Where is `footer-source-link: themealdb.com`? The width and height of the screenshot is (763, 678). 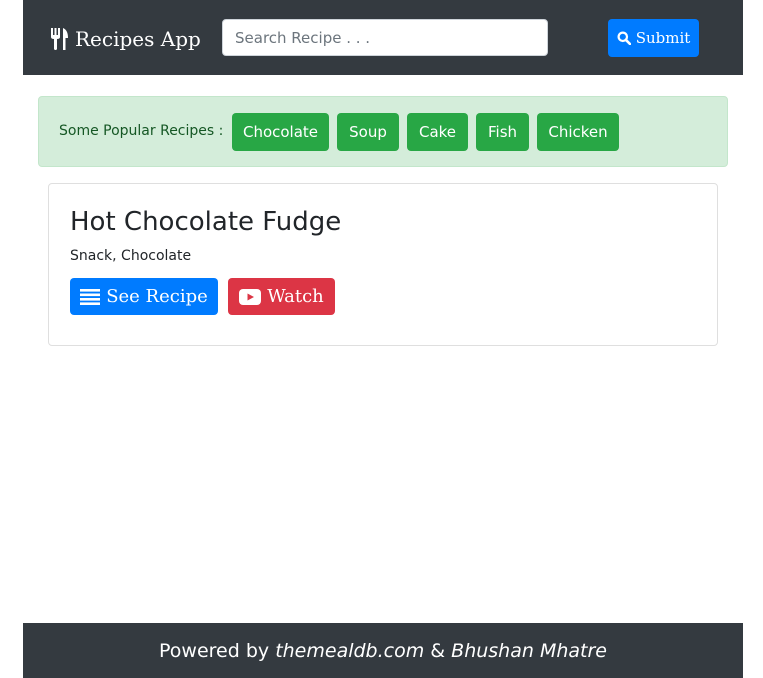 footer-source-link: themealdb.com is located at coordinates (349, 651).